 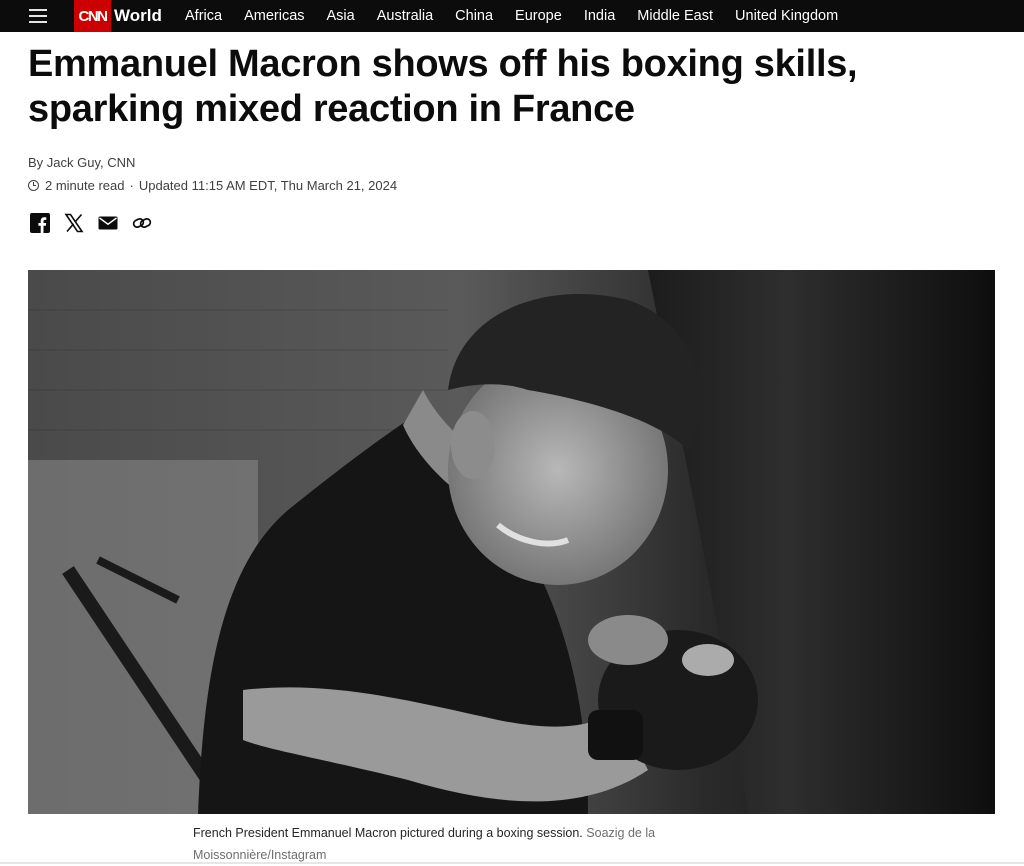 I want to click on nav-link-middle-east: Middle East, so click(x=675, y=16).